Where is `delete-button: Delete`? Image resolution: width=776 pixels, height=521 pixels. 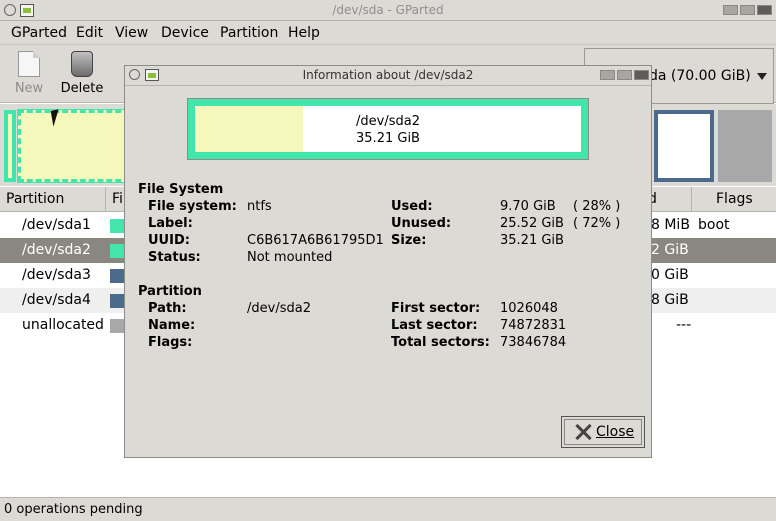 delete-button: Delete is located at coordinates (82, 73).